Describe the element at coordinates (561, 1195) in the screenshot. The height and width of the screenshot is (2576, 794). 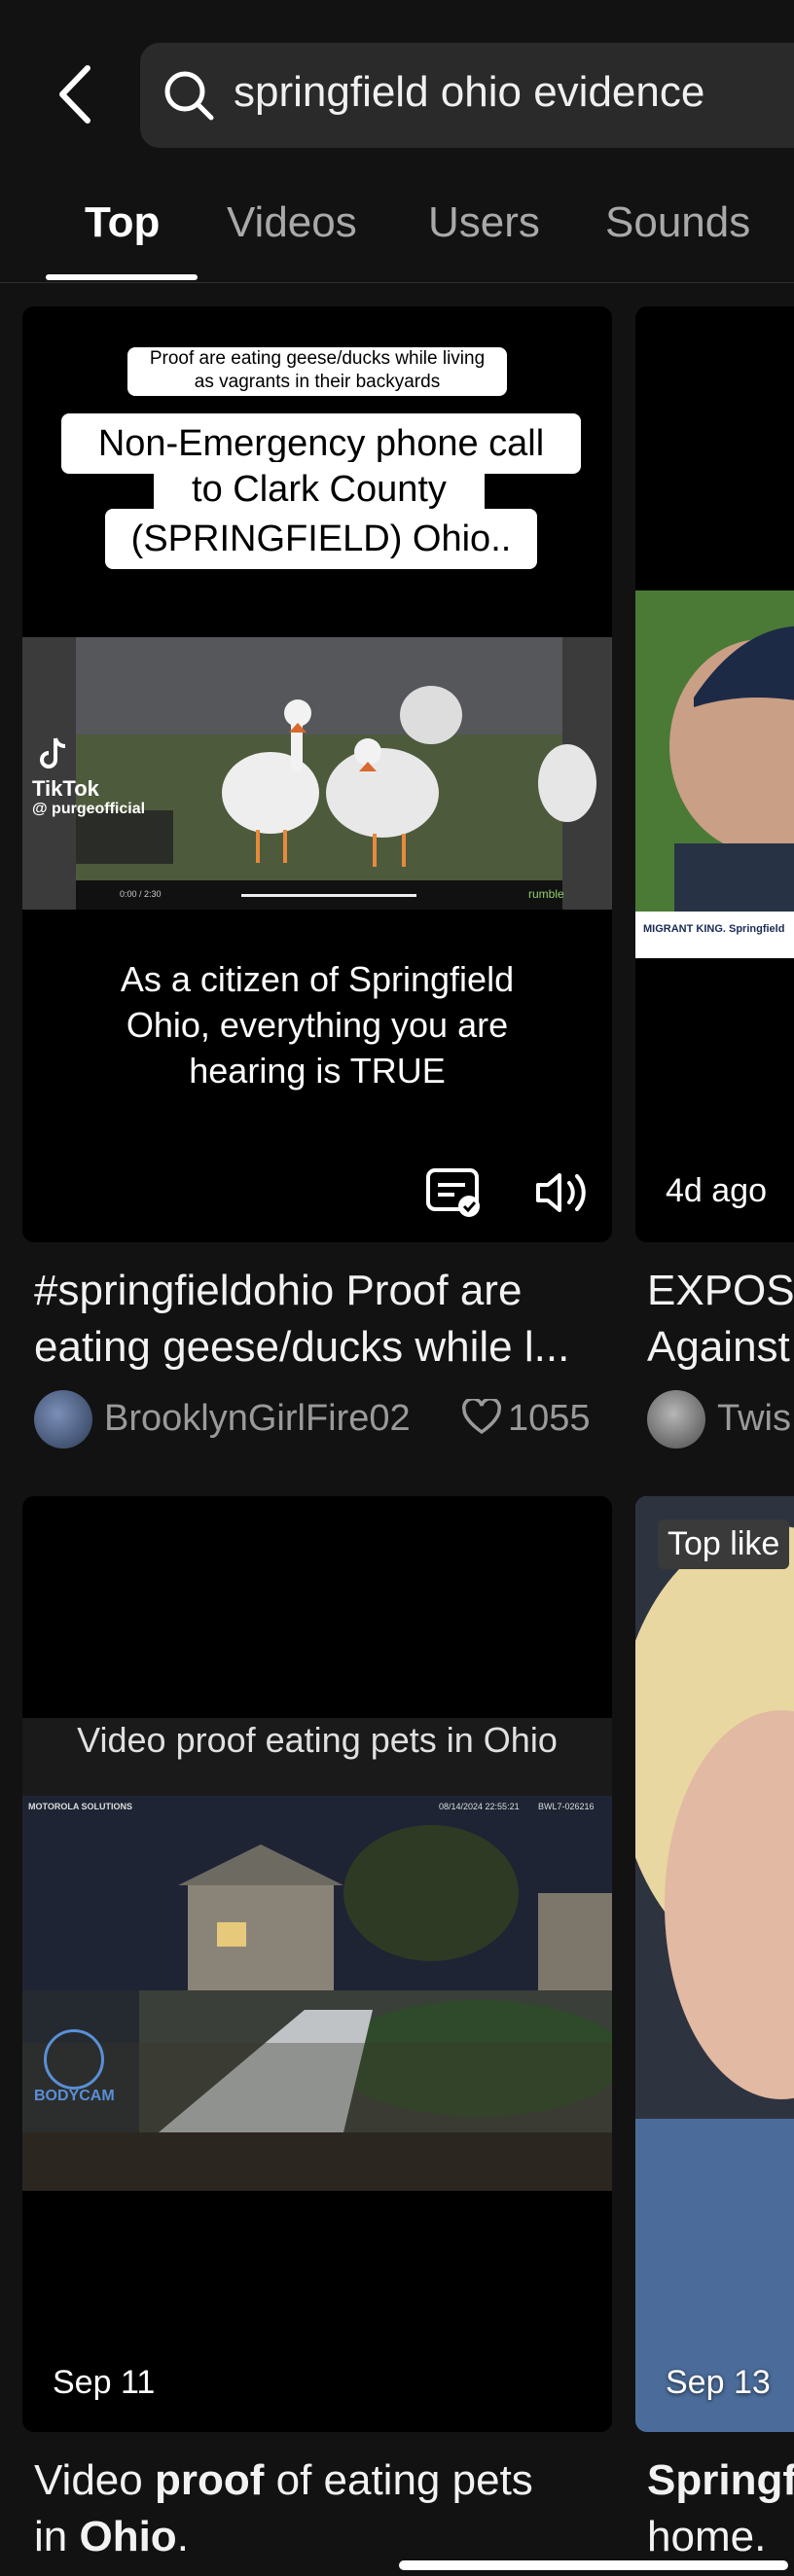
I see `sound-on-icon` at that location.